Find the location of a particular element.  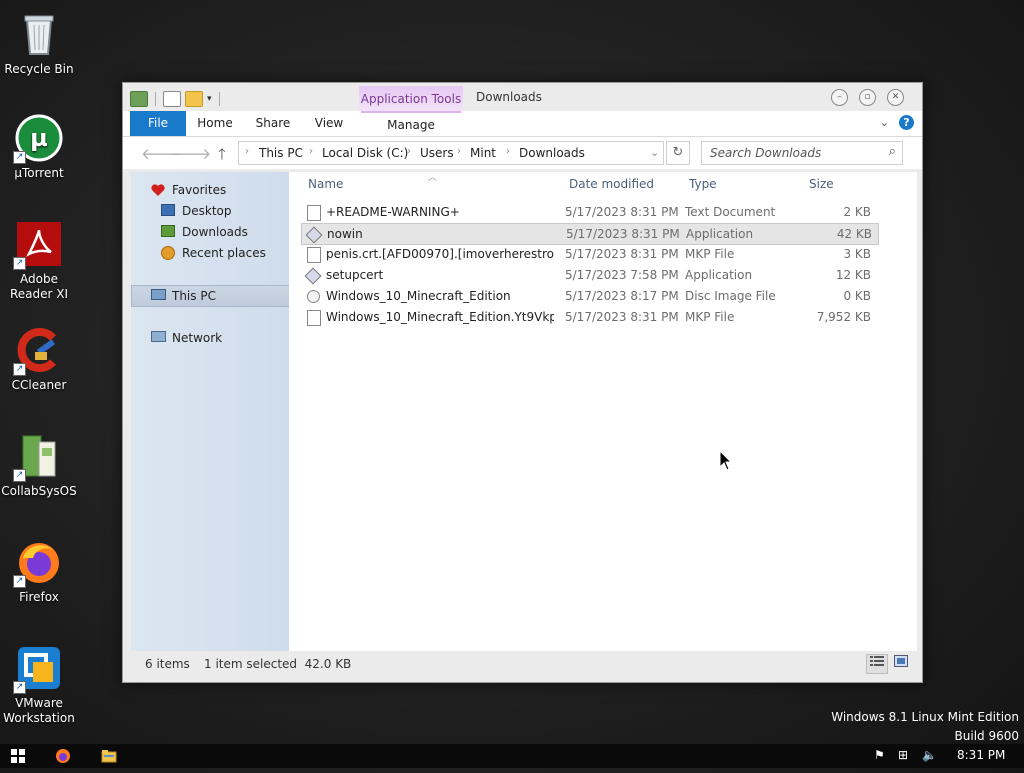

file-name: +README-WARNING+ is located at coordinates (393, 212).